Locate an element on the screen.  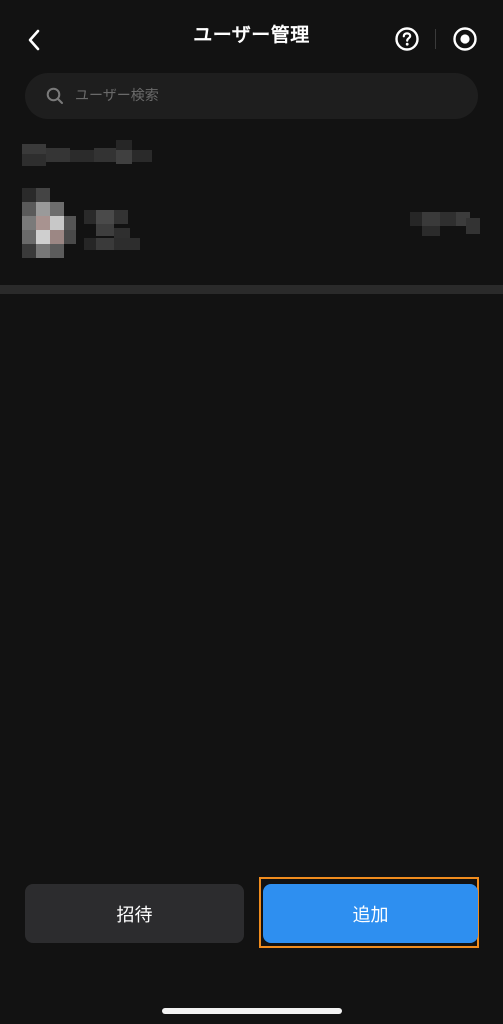
search-icon is located at coordinates (55, 96).